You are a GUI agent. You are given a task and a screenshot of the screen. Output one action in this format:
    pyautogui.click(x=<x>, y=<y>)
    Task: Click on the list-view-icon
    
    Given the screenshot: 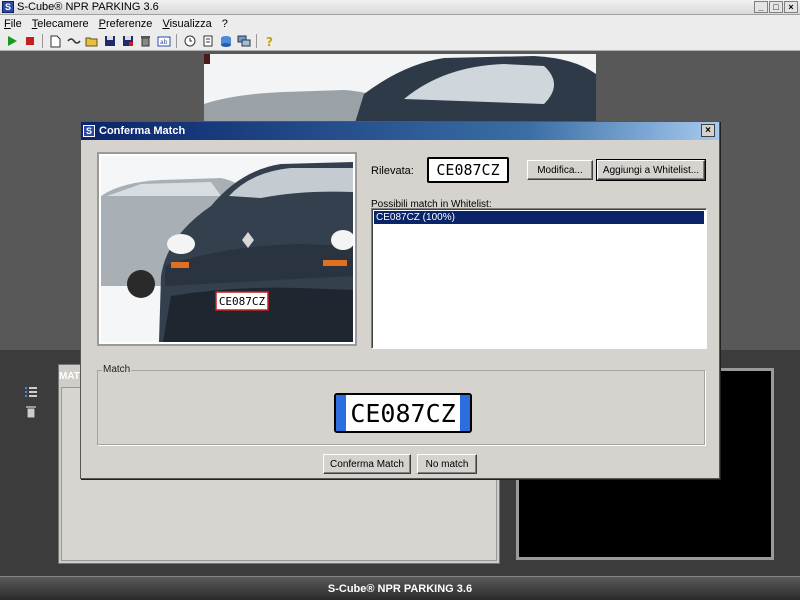 What is the action you would take?
    pyautogui.click(x=31, y=392)
    